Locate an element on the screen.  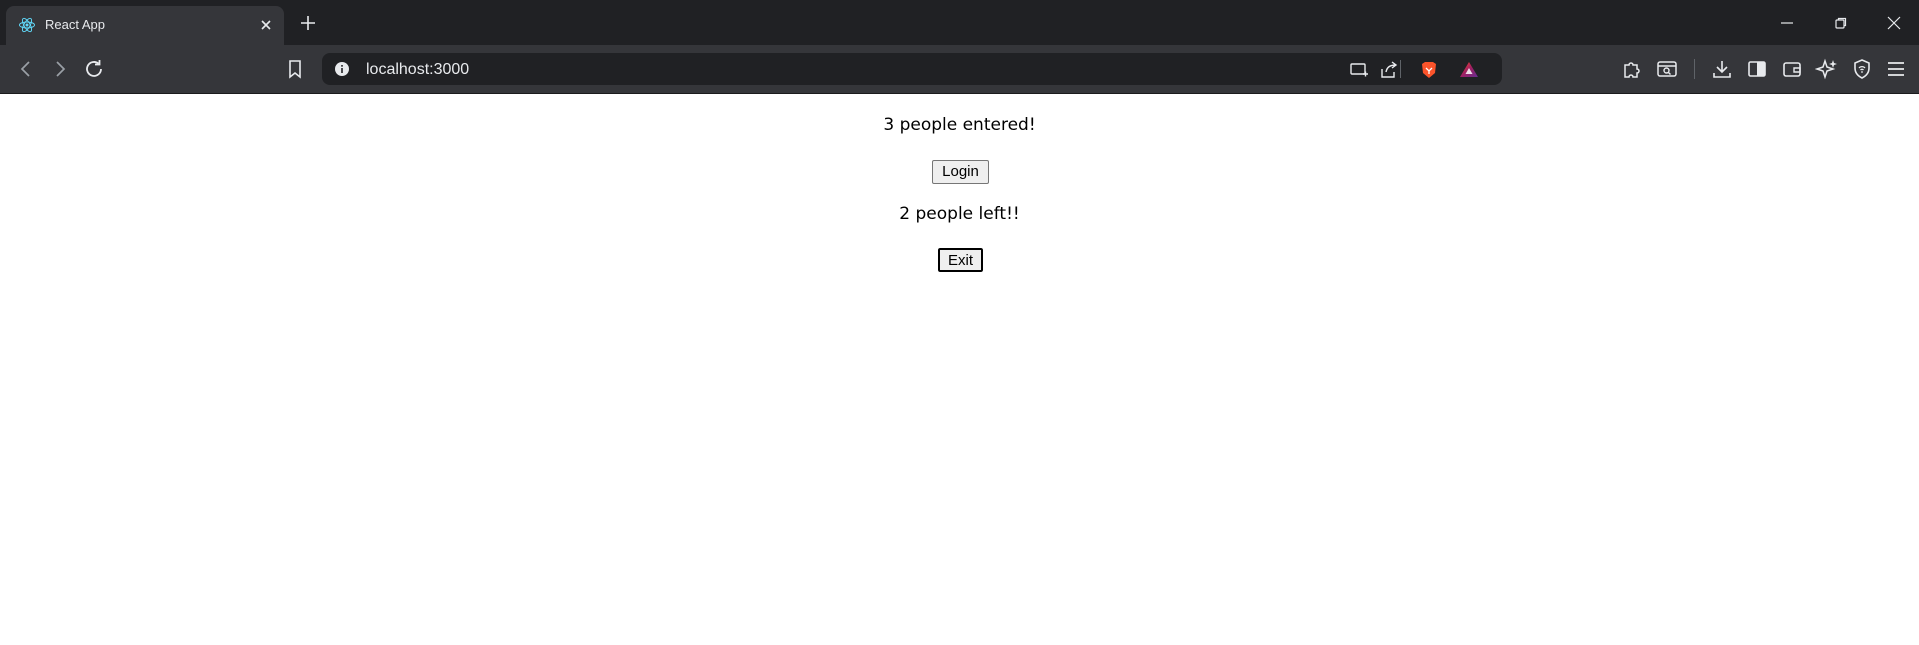
vpn-shield-icon is located at coordinates (1862, 69).